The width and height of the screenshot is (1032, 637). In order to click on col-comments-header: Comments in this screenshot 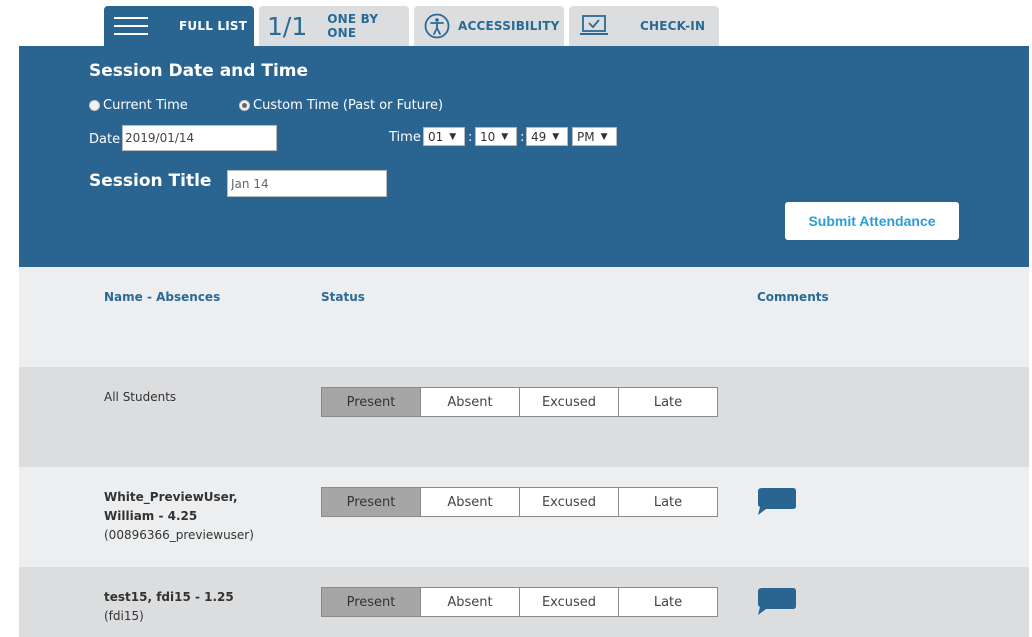, I will do `click(793, 297)`.